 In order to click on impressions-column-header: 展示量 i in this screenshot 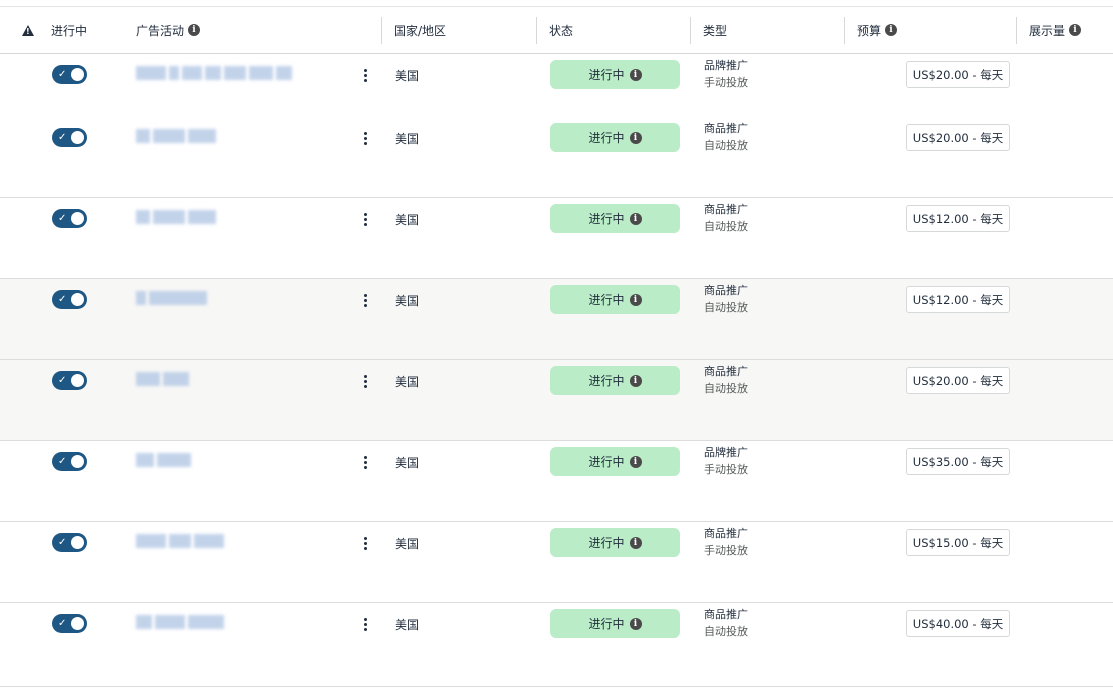, I will do `click(1055, 30)`.